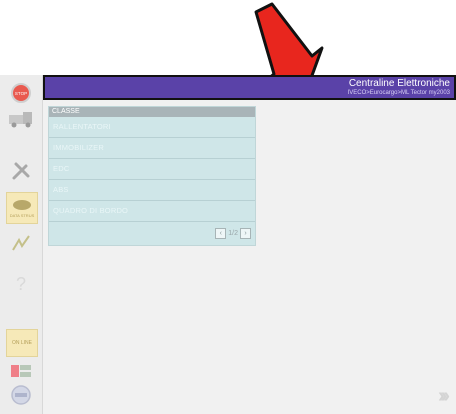 Image resolution: width=456 pixels, height=414 pixels. Describe the element at coordinates (152, 211) in the screenshot. I see `list-item-quadro-di-bordo: QUADRO DI BORDO` at that location.